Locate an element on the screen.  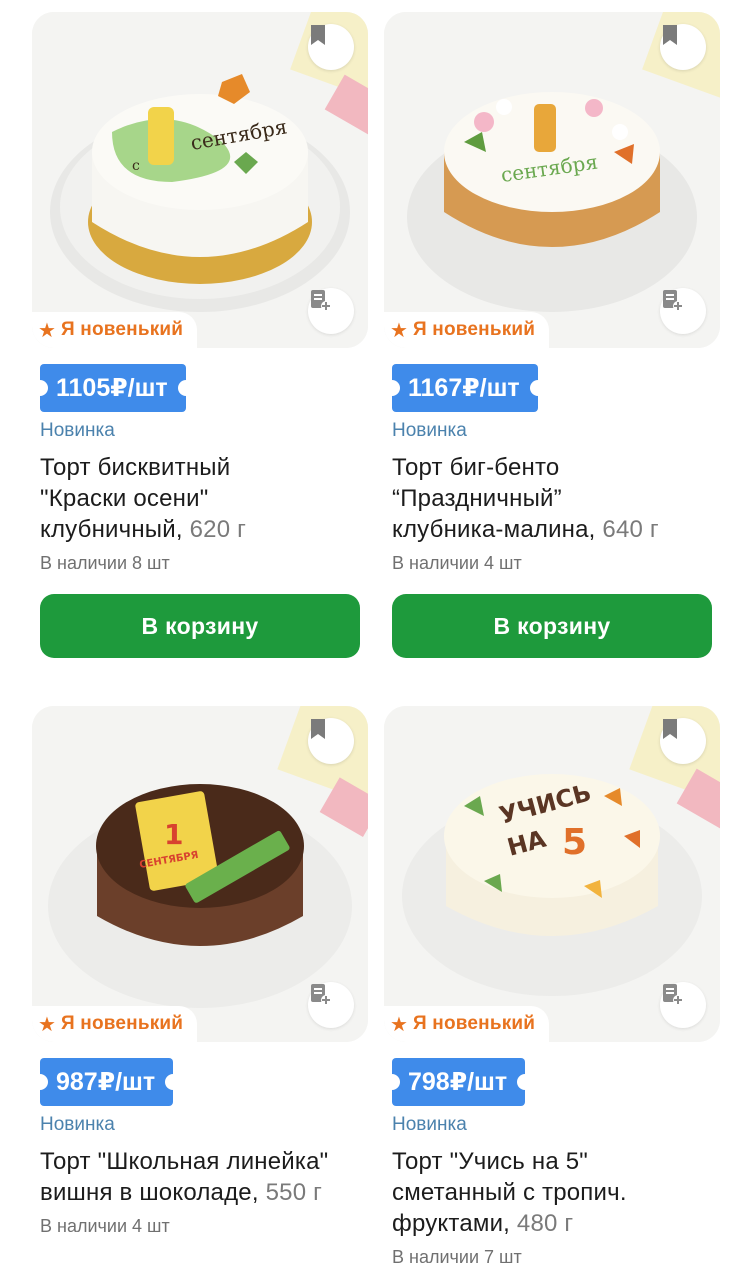
price-tag: 1167₽/шт is located at coordinates (465, 388).